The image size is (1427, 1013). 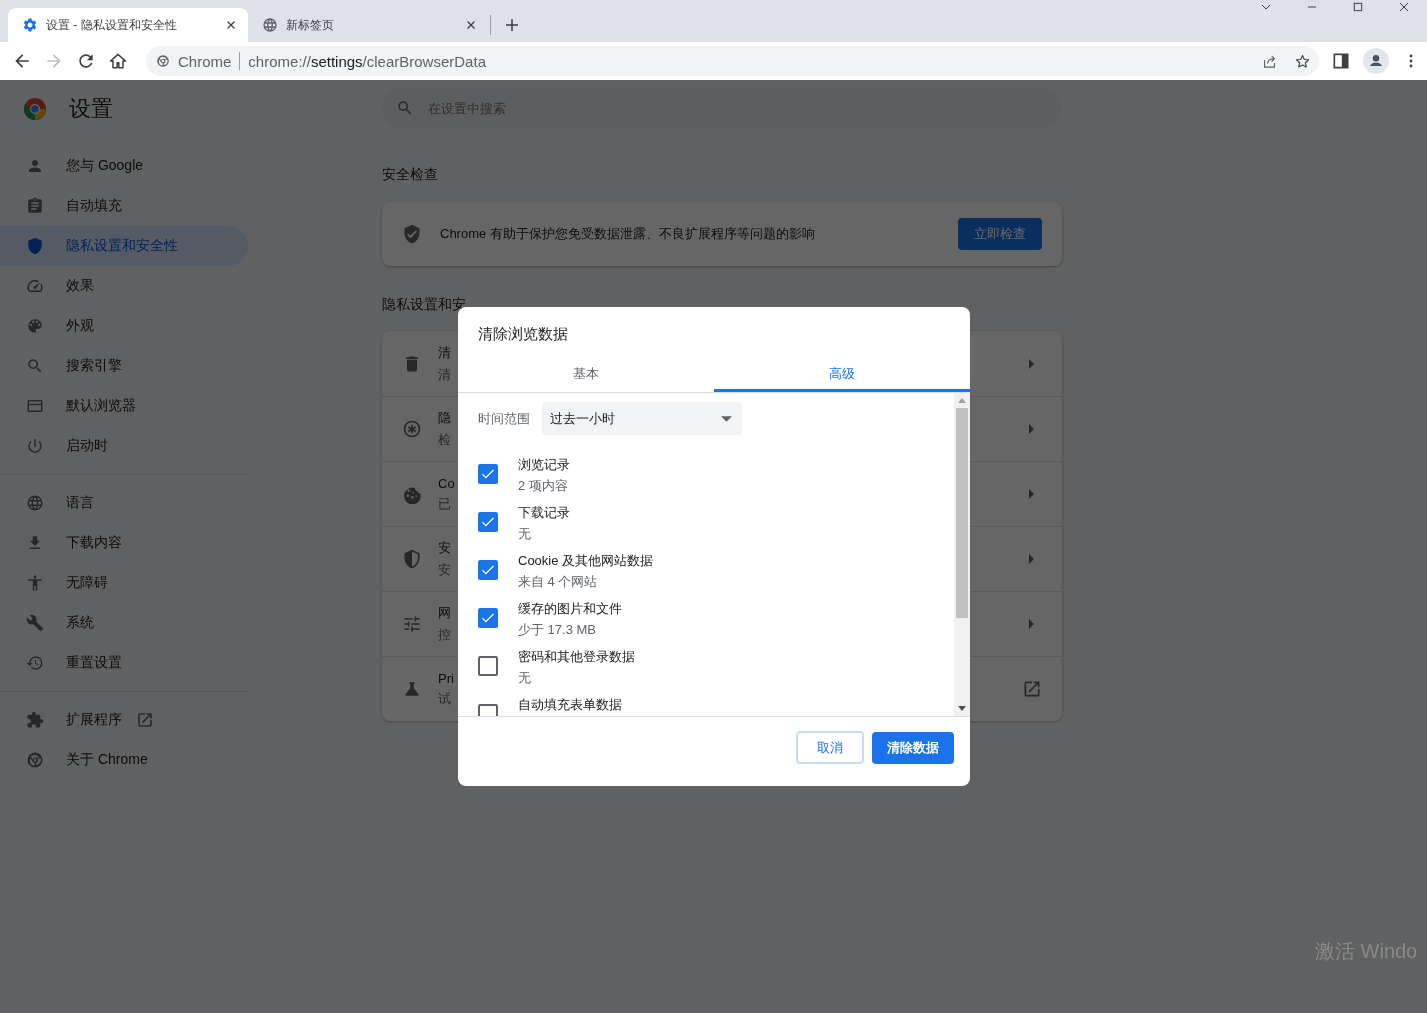 I want to click on option-label: Cookie 及其他网站数据, so click(x=586, y=561).